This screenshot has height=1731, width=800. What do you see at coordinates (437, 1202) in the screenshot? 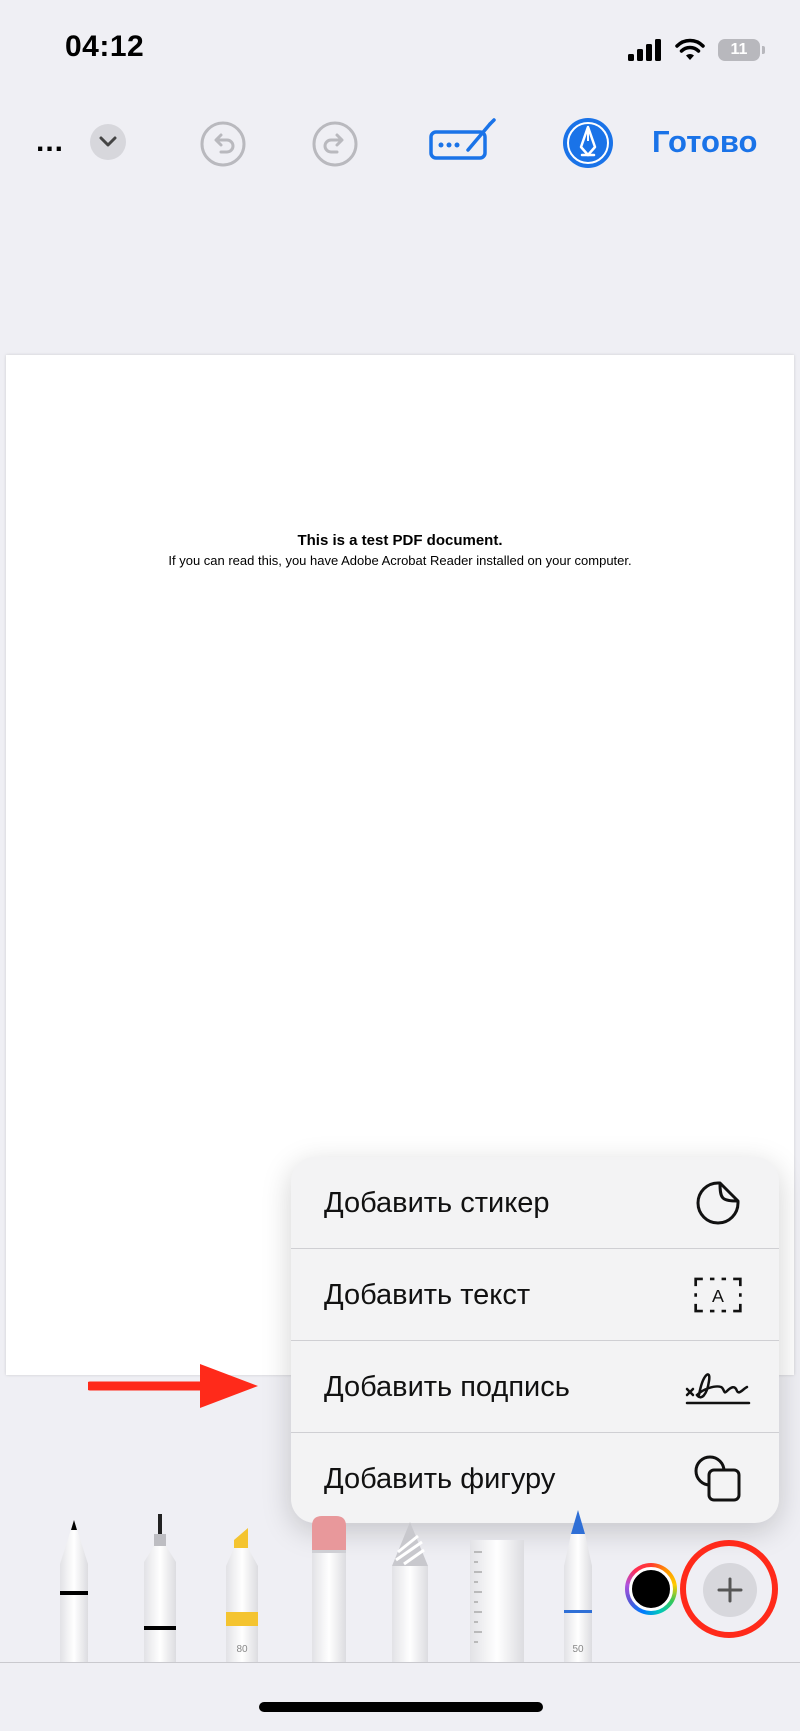
I see `menu-item-label: Добавить стикер` at bounding box center [437, 1202].